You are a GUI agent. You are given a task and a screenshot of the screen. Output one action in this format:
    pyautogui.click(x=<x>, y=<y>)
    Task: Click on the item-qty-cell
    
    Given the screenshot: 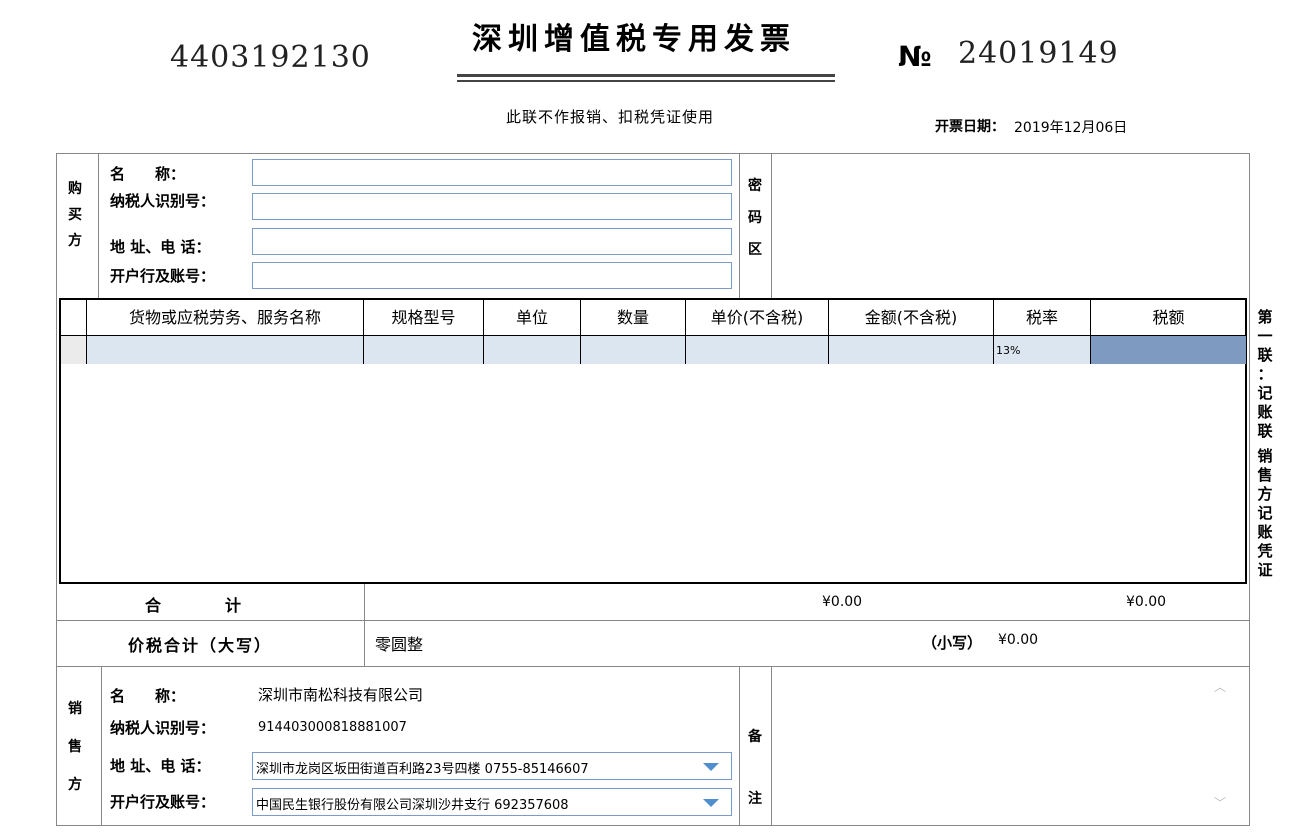 What is the action you would take?
    pyautogui.click(x=633, y=350)
    